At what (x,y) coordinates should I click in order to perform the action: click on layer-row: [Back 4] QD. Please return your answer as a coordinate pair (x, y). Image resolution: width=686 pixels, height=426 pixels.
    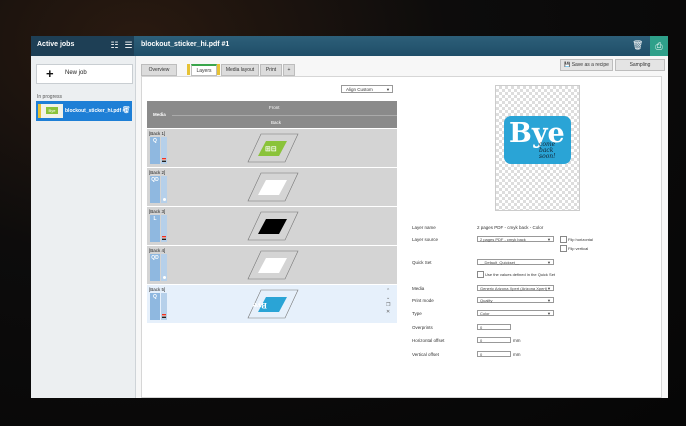
    Looking at the image, I should click on (272, 265).